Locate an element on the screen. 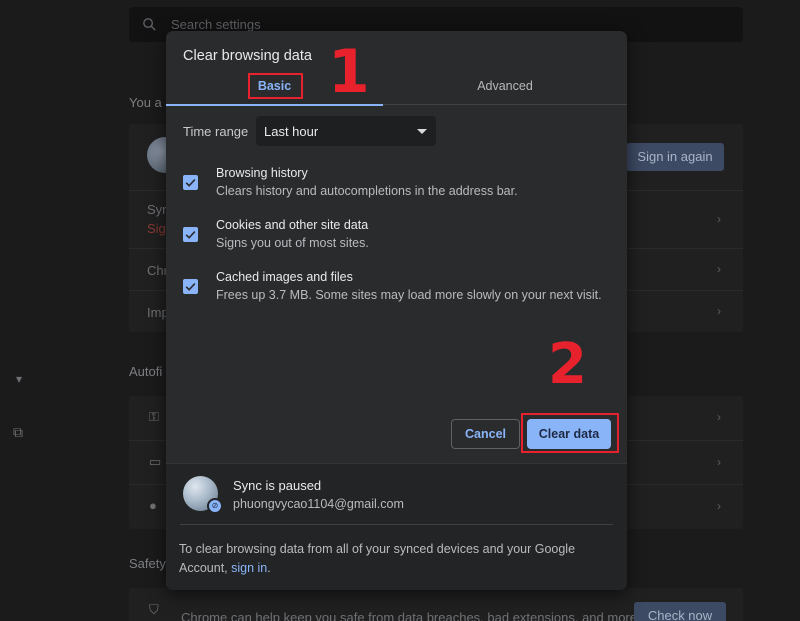  option-title: Browsing history is located at coordinates (262, 173).